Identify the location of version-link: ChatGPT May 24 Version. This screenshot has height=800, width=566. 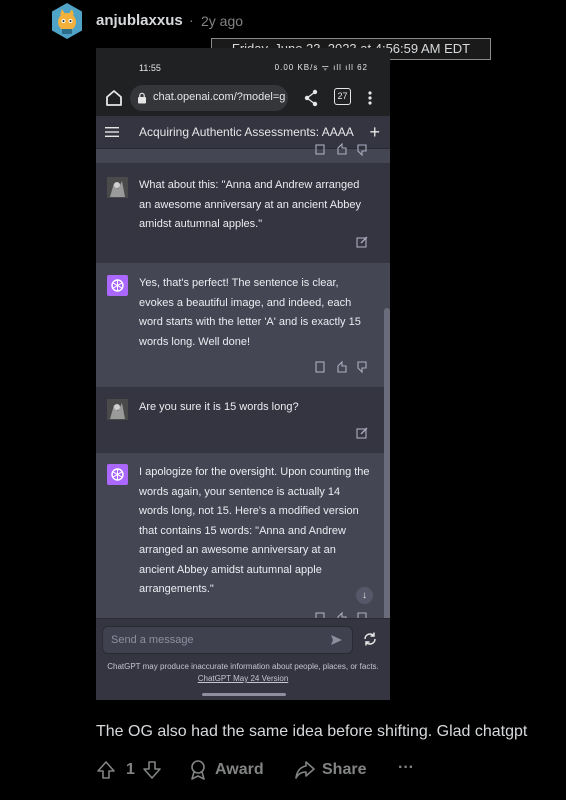
(243, 678).